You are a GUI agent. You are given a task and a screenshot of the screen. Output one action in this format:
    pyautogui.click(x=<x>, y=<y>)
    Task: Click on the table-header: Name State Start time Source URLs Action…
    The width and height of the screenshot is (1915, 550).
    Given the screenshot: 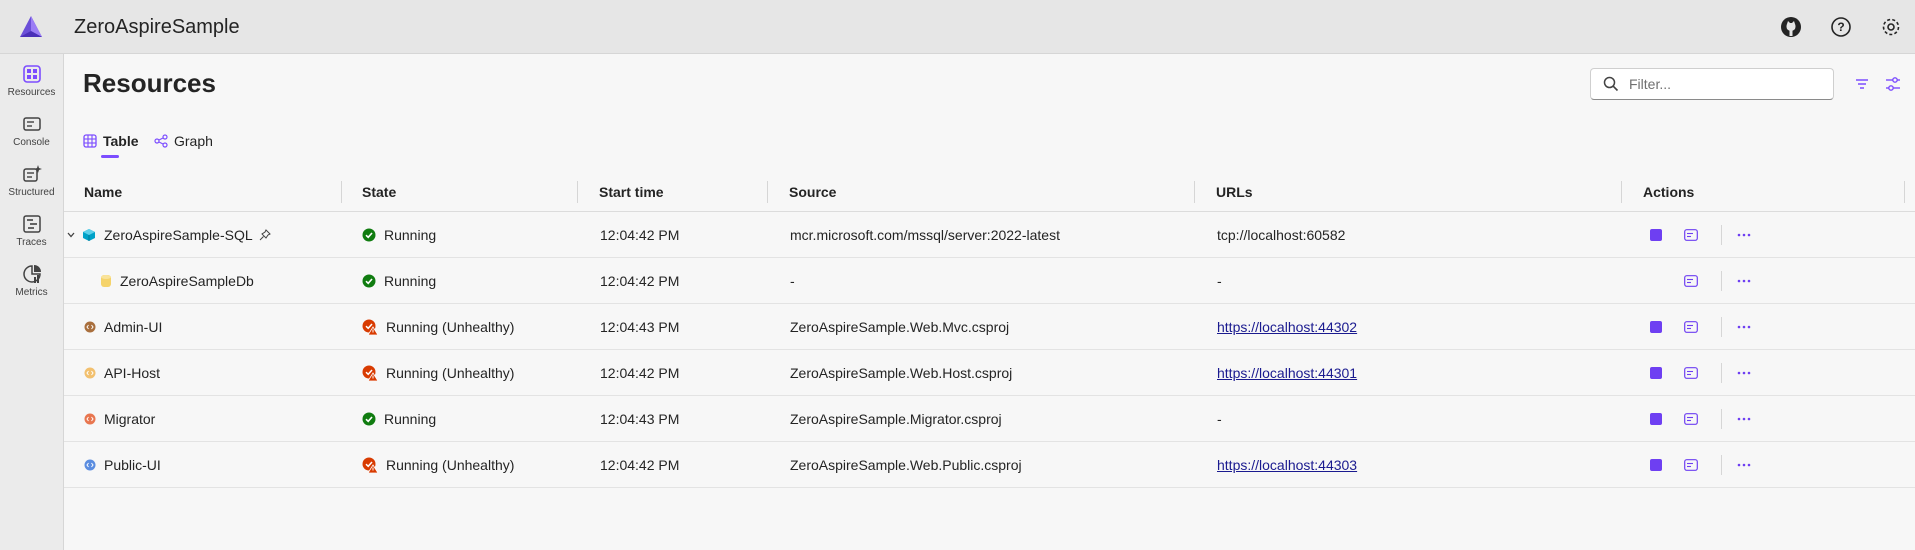 What is the action you would take?
    pyautogui.click(x=989, y=192)
    